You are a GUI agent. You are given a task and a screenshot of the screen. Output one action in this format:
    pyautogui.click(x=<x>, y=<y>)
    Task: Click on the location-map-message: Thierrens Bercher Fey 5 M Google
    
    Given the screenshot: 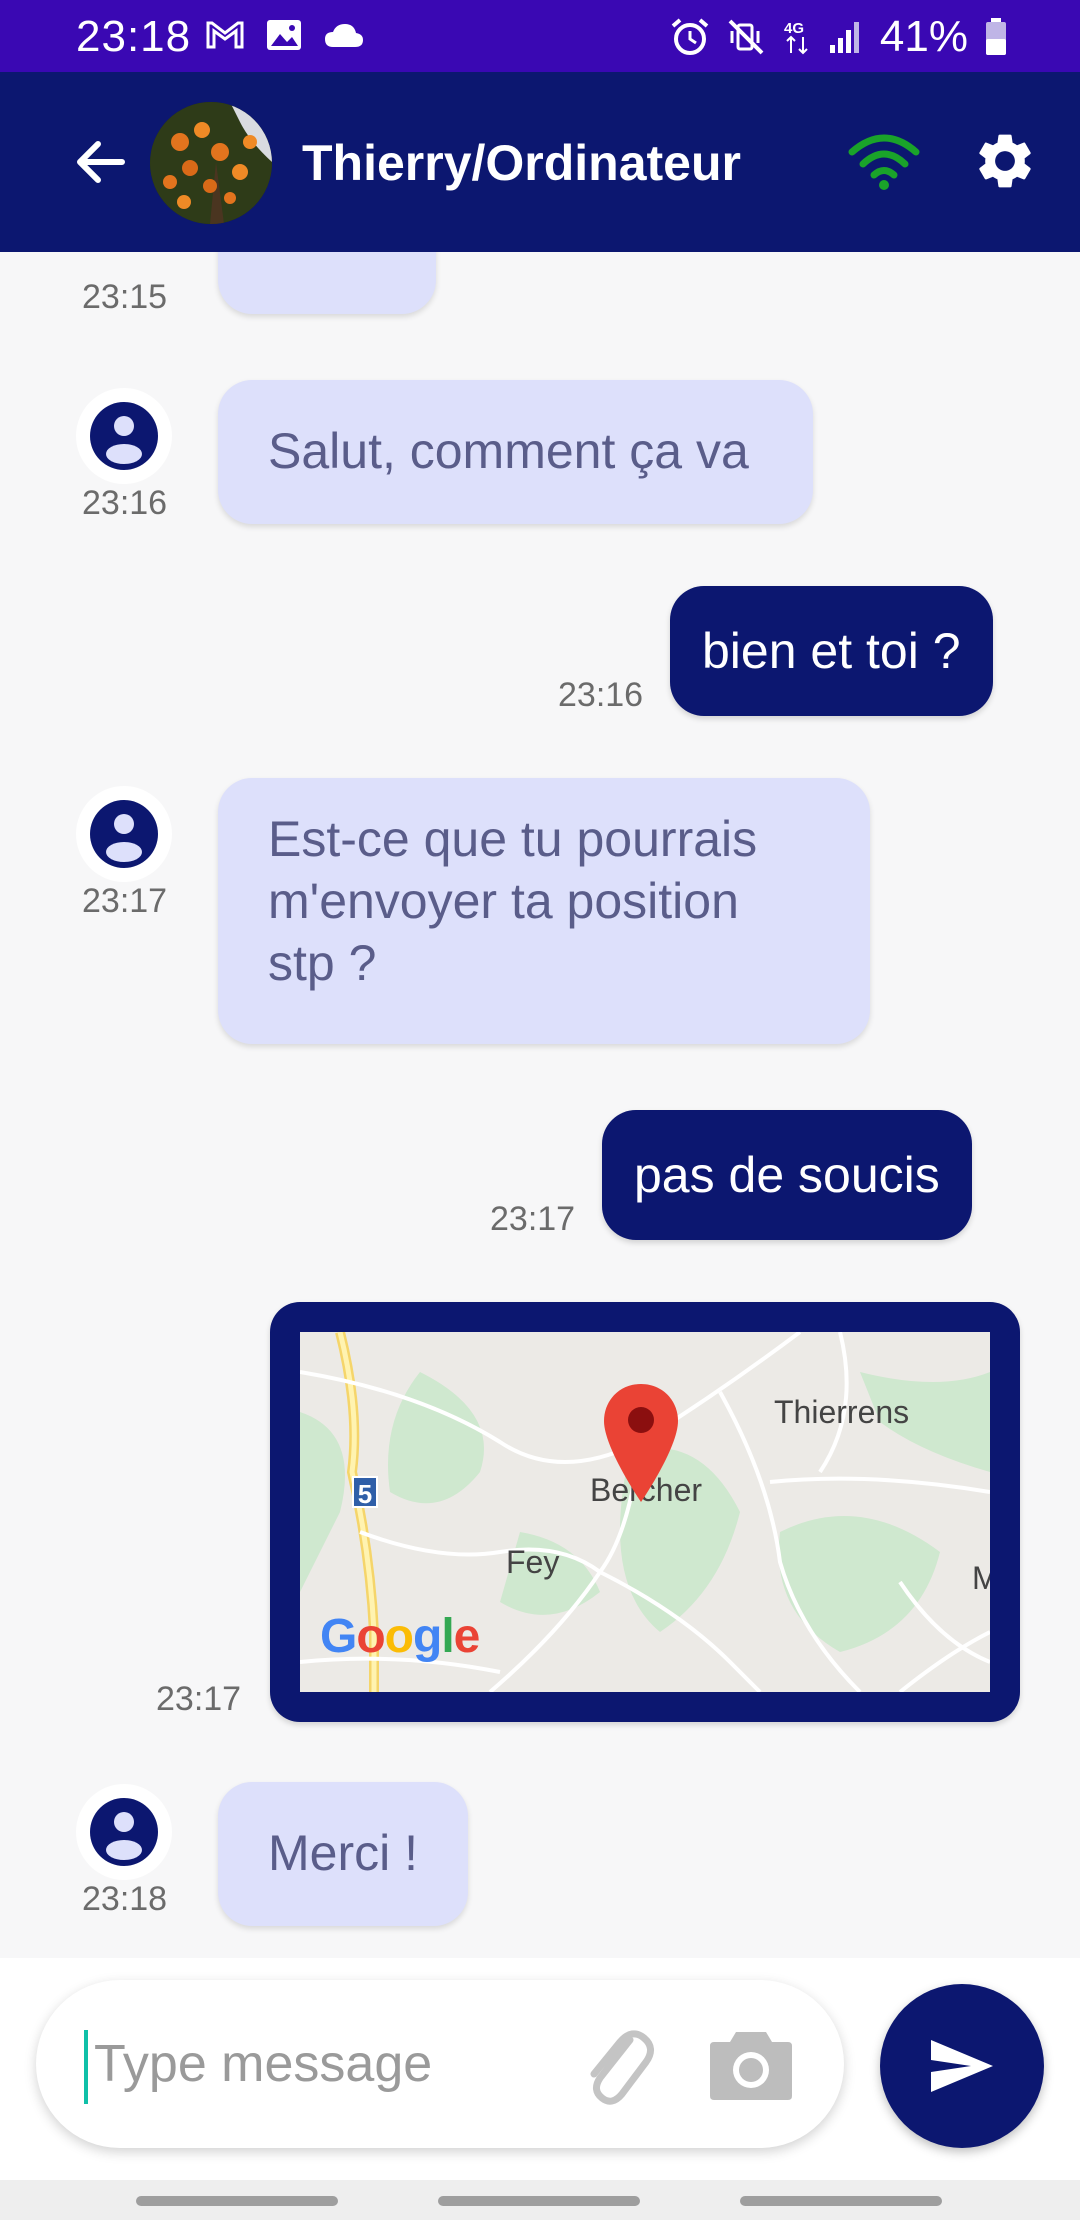 What is the action you would take?
    pyautogui.click(x=645, y=1512)
    